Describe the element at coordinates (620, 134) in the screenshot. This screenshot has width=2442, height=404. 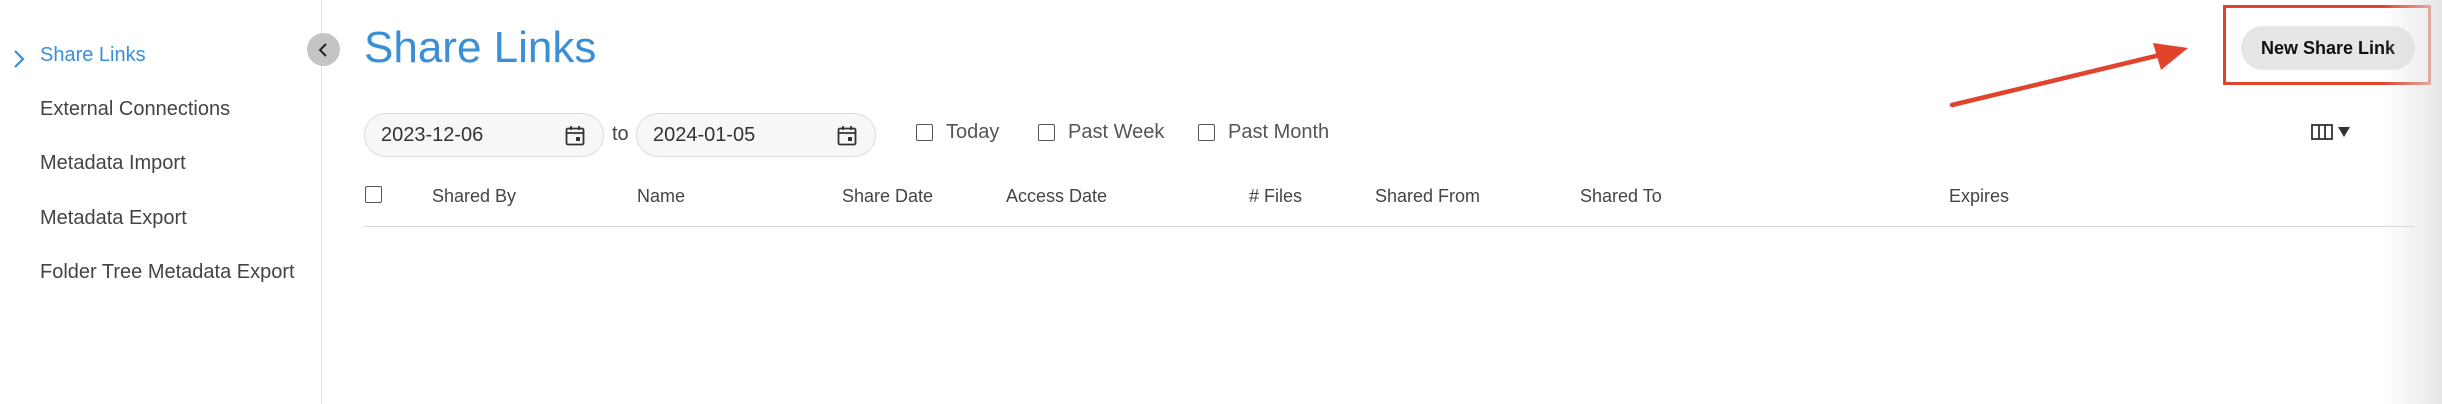
I see `date-range-to-label: to` at that location.